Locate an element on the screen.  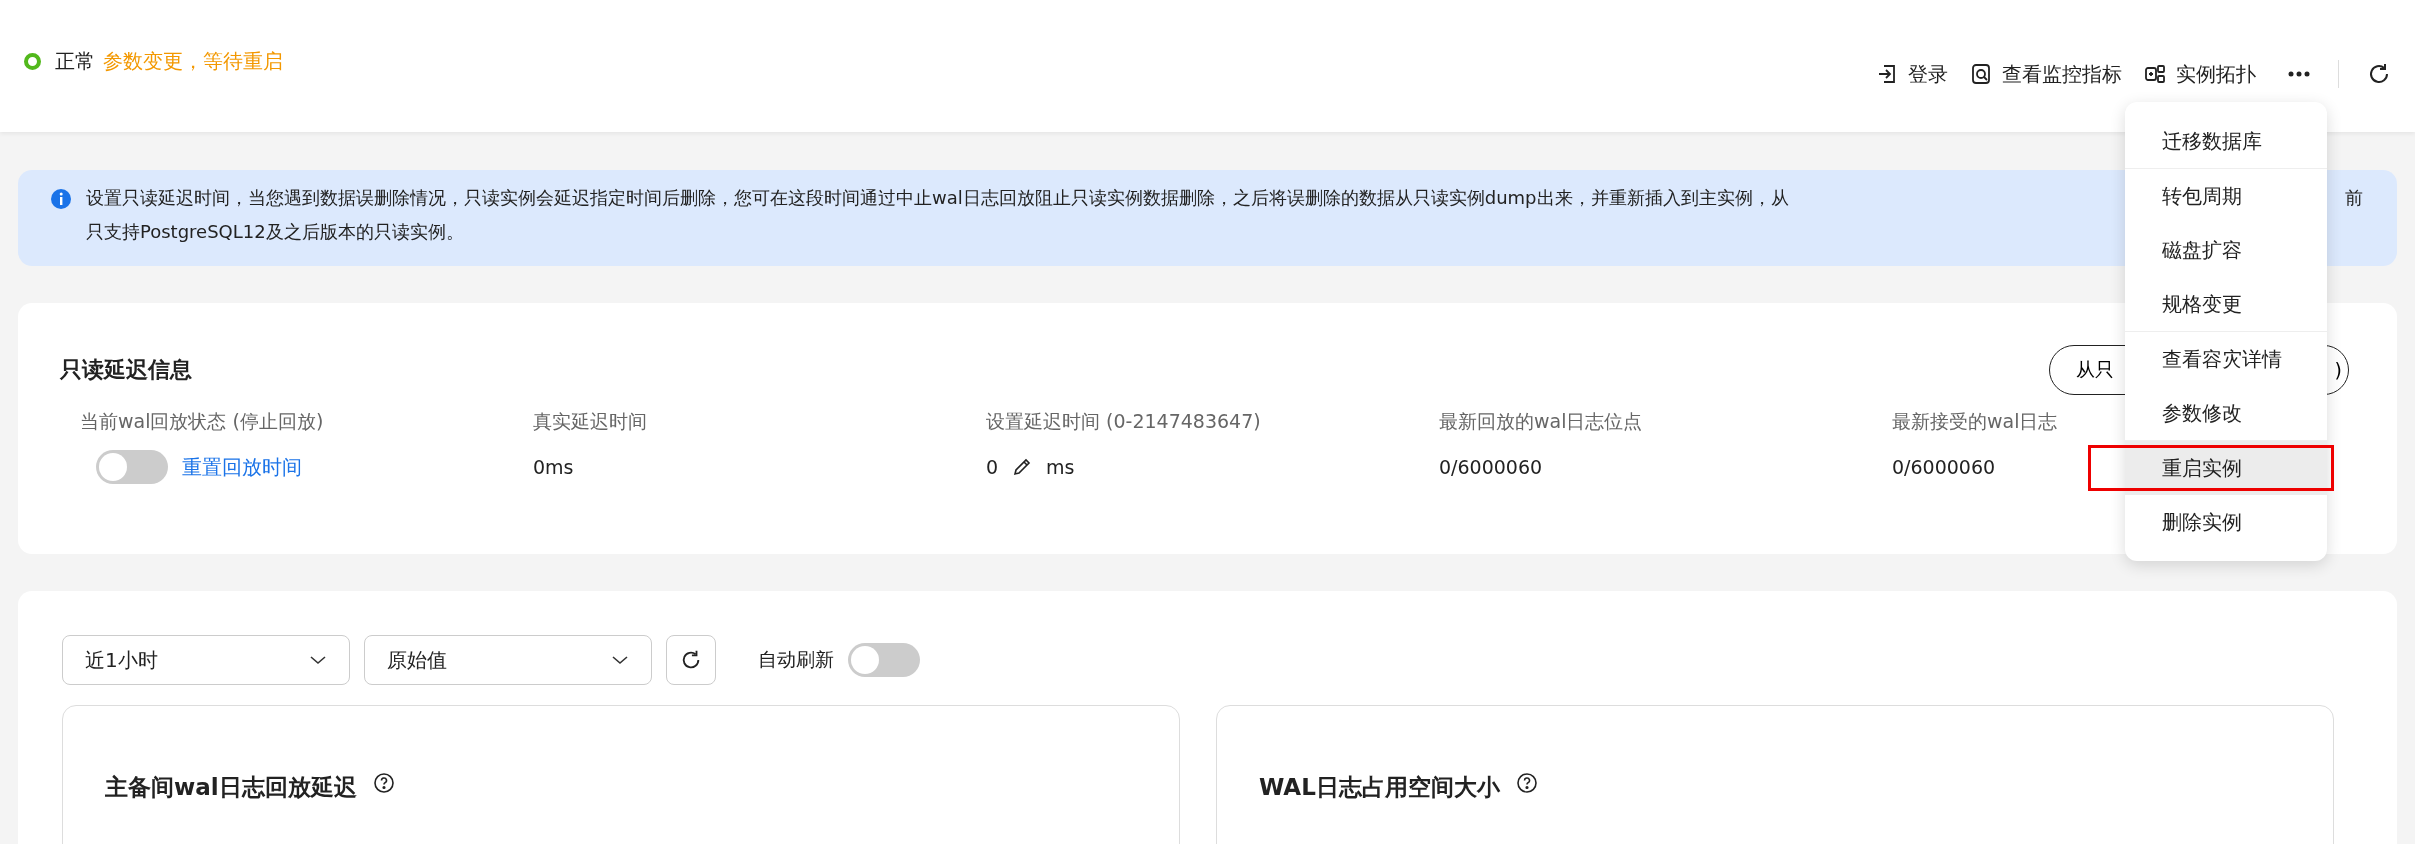
field-label: 最新回放的wal日志位点 is located at coordinates (1541, 421).